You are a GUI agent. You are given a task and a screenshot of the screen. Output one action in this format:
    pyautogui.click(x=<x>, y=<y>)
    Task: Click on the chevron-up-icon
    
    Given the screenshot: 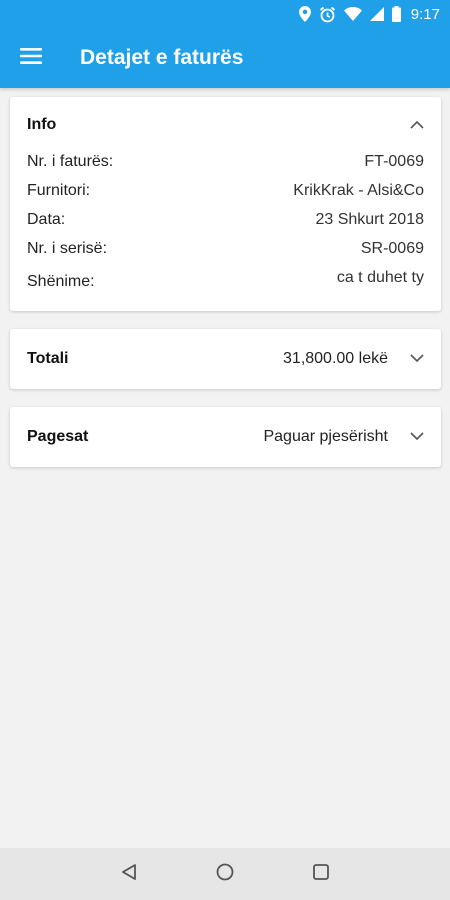 What is the action you would take?
    pyautogui.click(x=417, y=125)
    